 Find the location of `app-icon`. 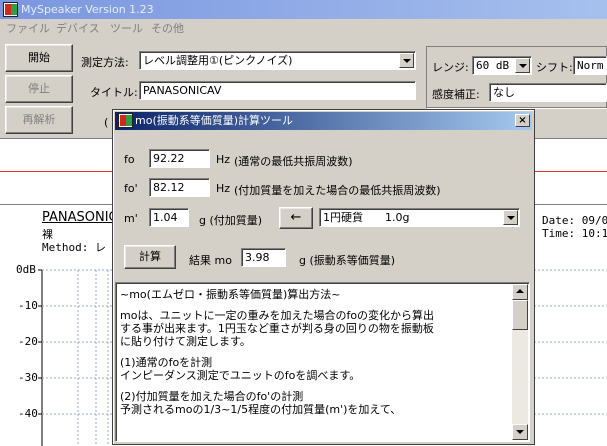

app-icon is located at coordinates (10, 9).